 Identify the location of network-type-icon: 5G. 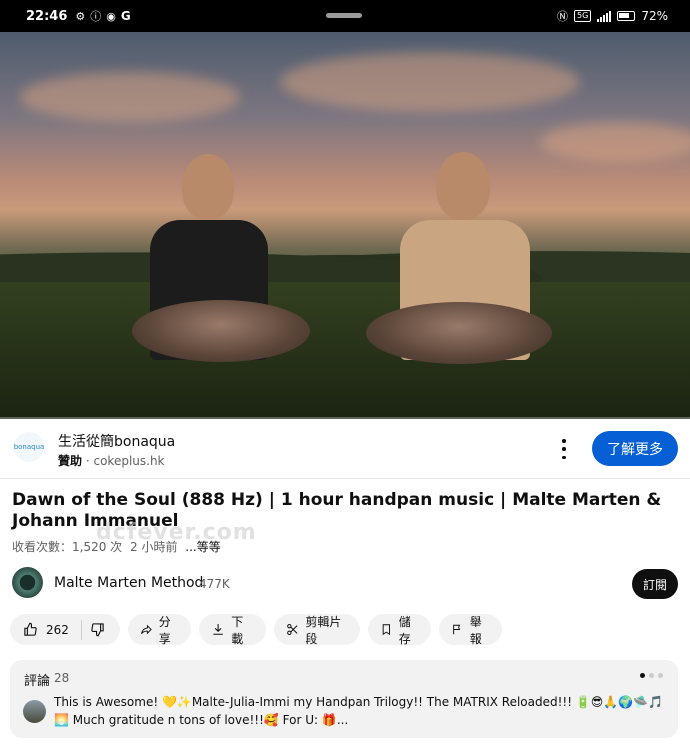
(583, 16).